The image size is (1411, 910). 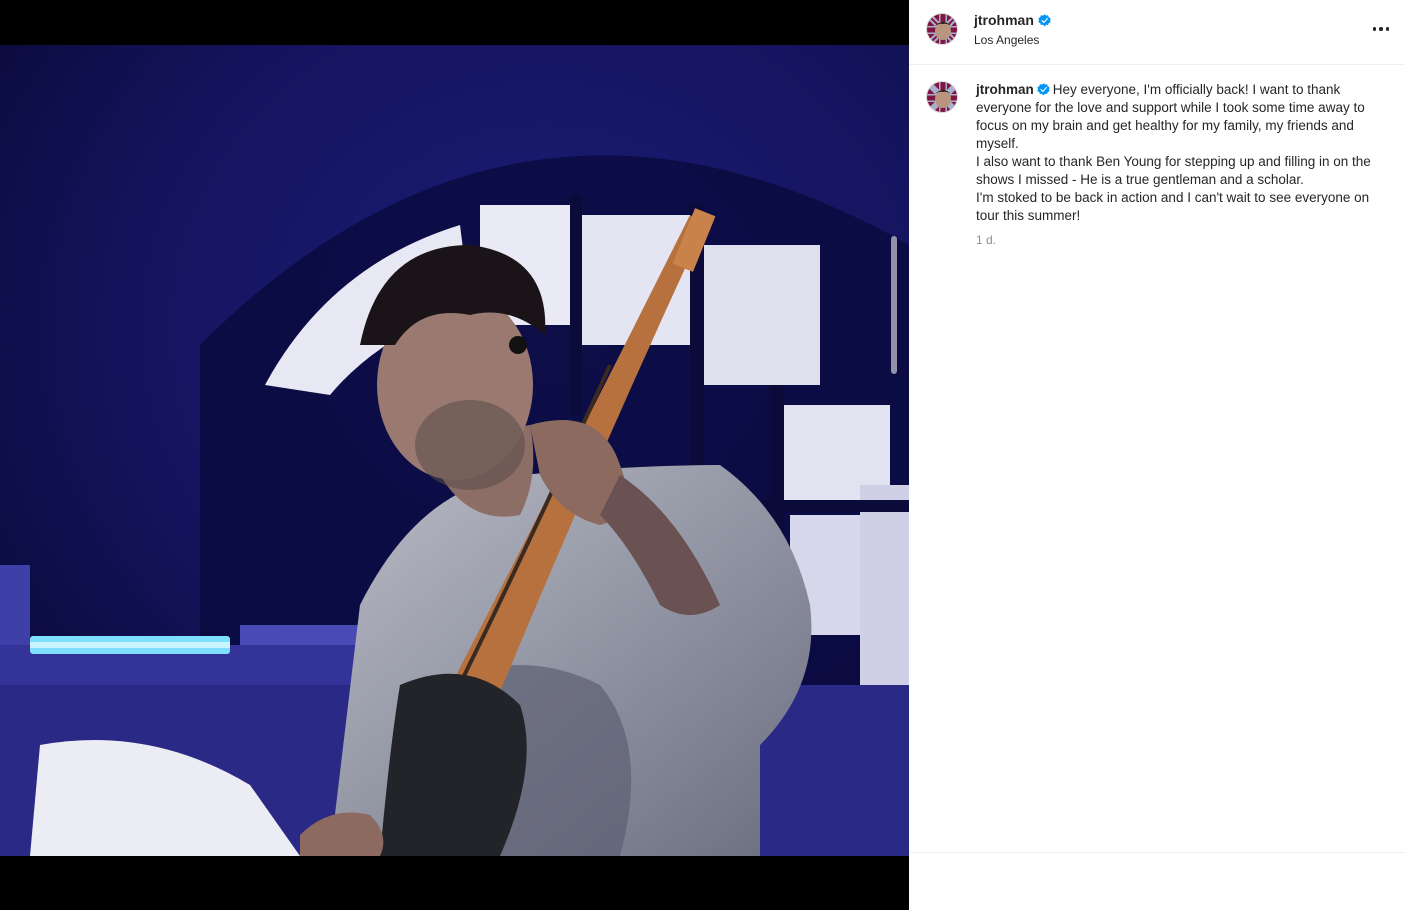 I want to click on panel-scroll-track, so click(x=1408, y=455).